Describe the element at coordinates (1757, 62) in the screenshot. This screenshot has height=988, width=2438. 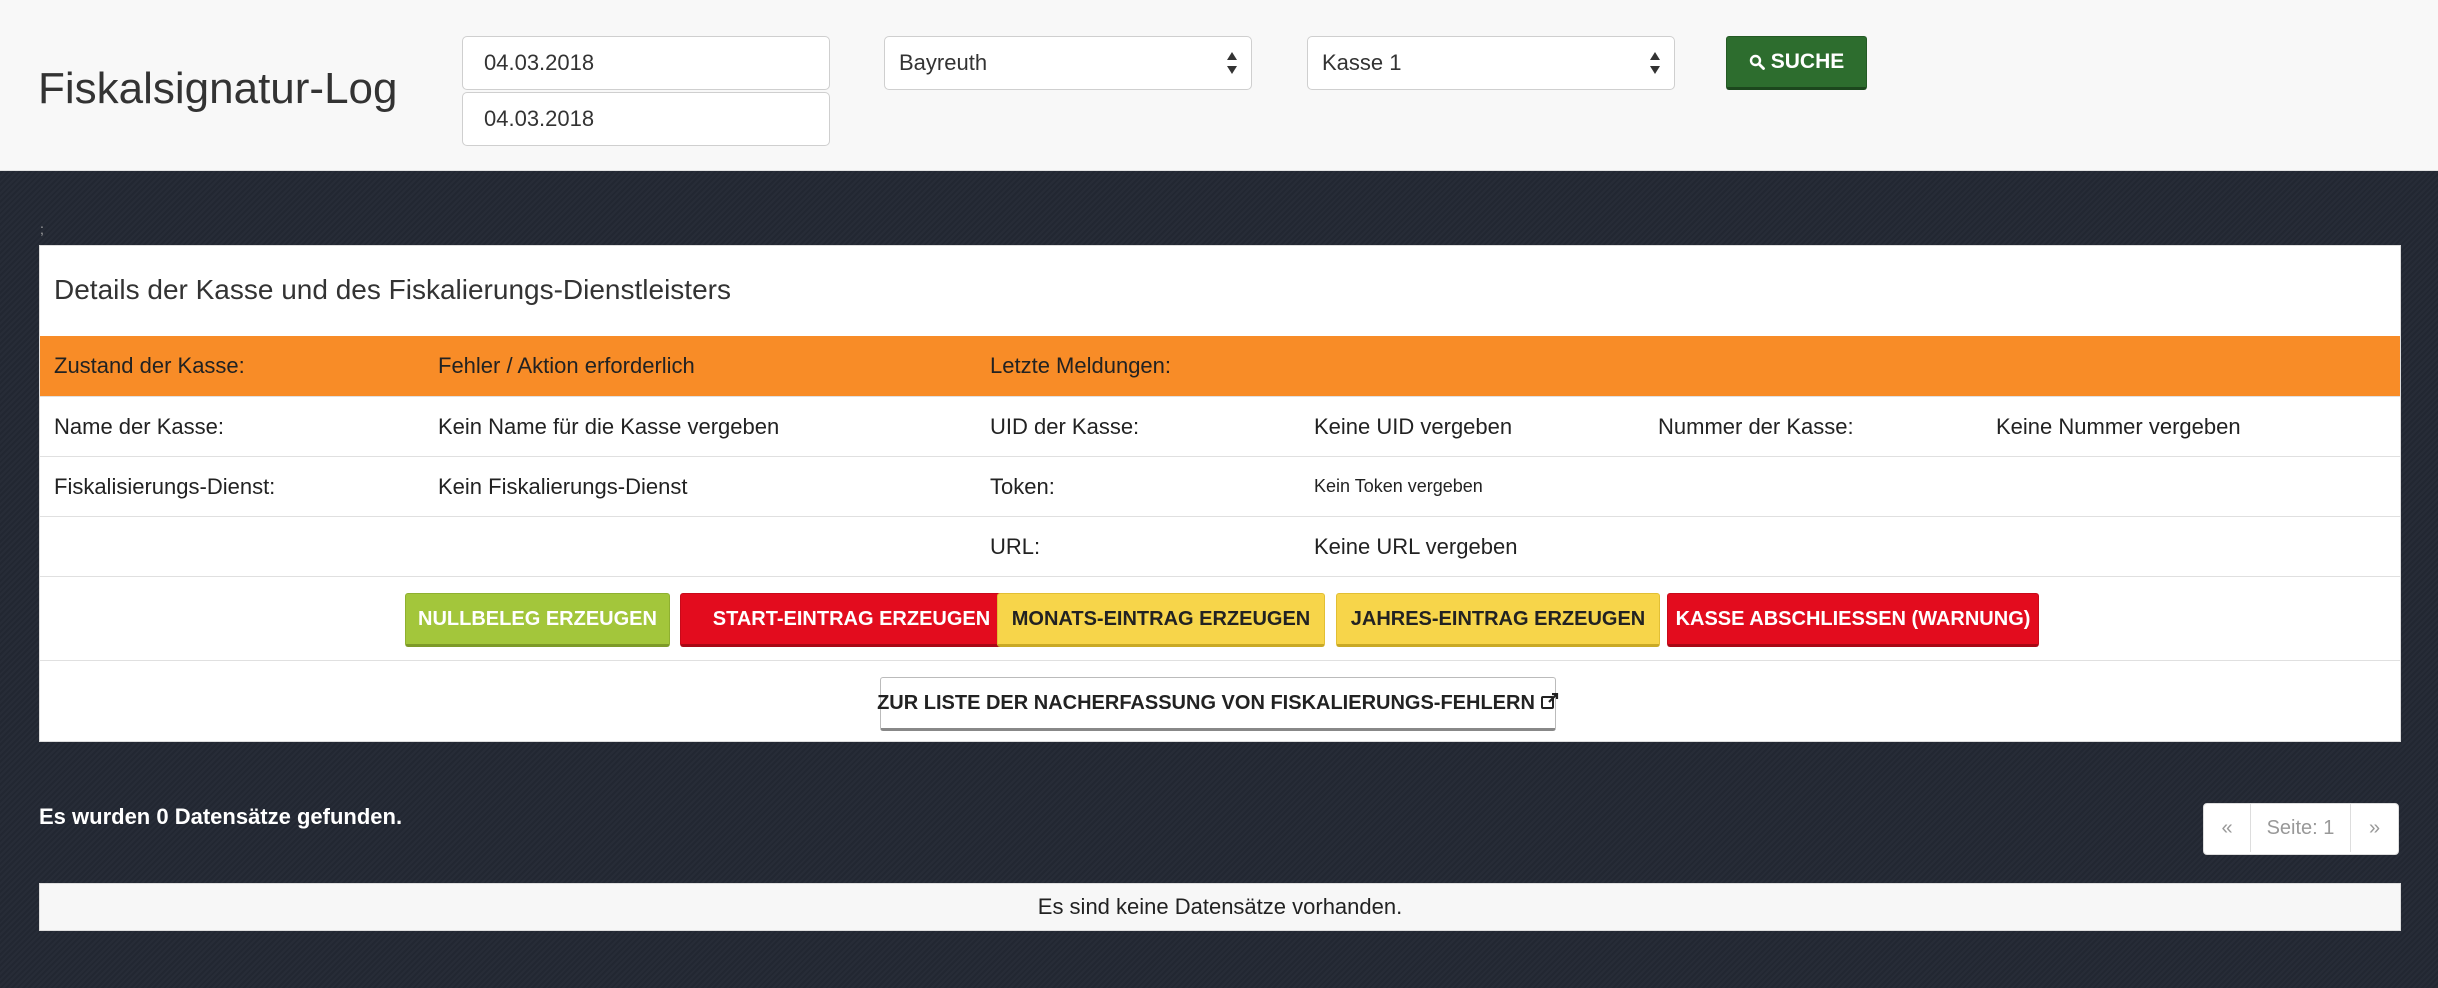
I see `search-icon` at that location.